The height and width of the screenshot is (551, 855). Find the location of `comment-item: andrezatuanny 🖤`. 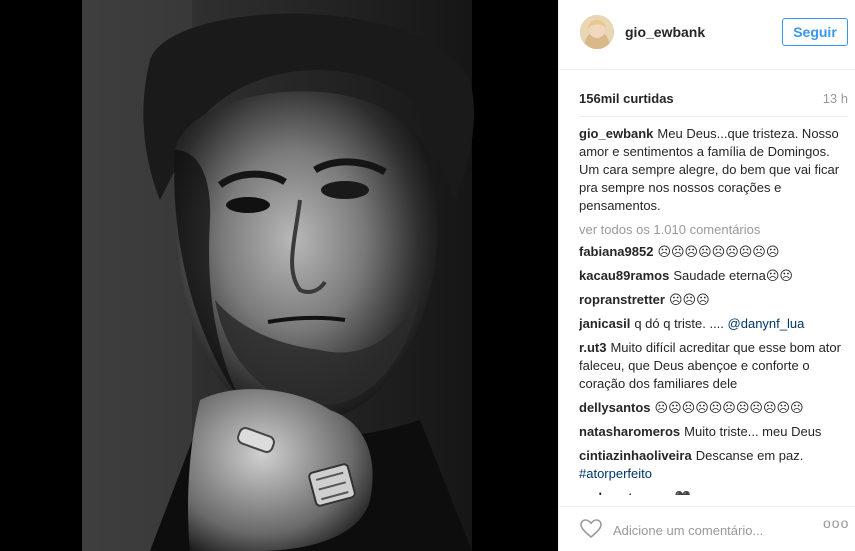

comment-item: andrezatuanny 🖤 is located at coordinates (710, 492).